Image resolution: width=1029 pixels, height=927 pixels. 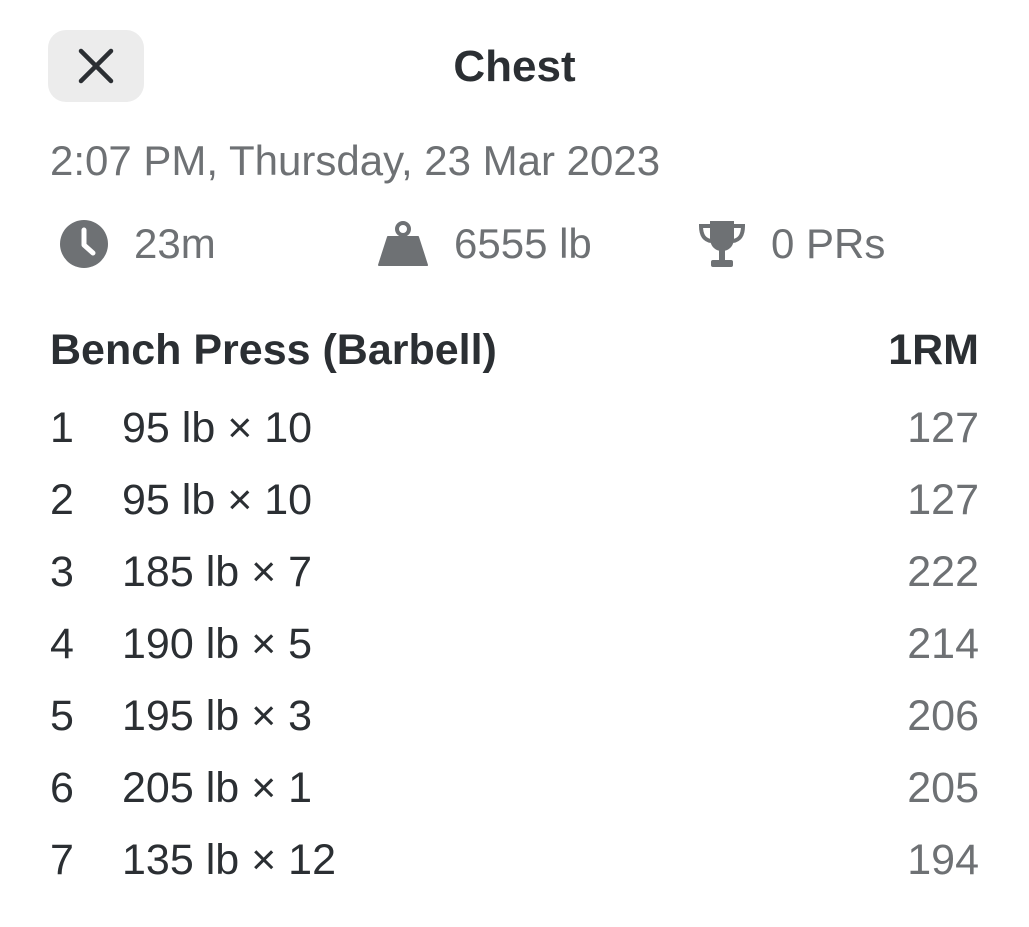 What do you see at coordinates (217, 571) in the screenshot?
I see `set-weight-reps: 185 lb × 7` at bounding box center [217, 571].